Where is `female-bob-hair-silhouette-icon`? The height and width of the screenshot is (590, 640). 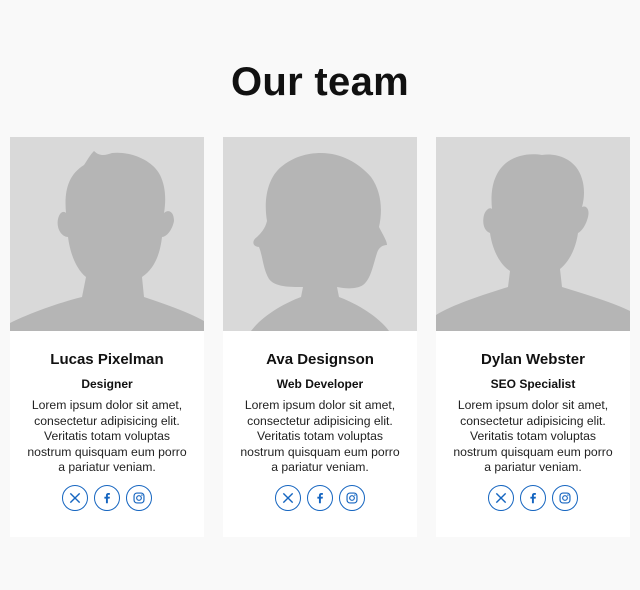
female-bob-hair-silhouette-icon is located at coordinates (320, 234).